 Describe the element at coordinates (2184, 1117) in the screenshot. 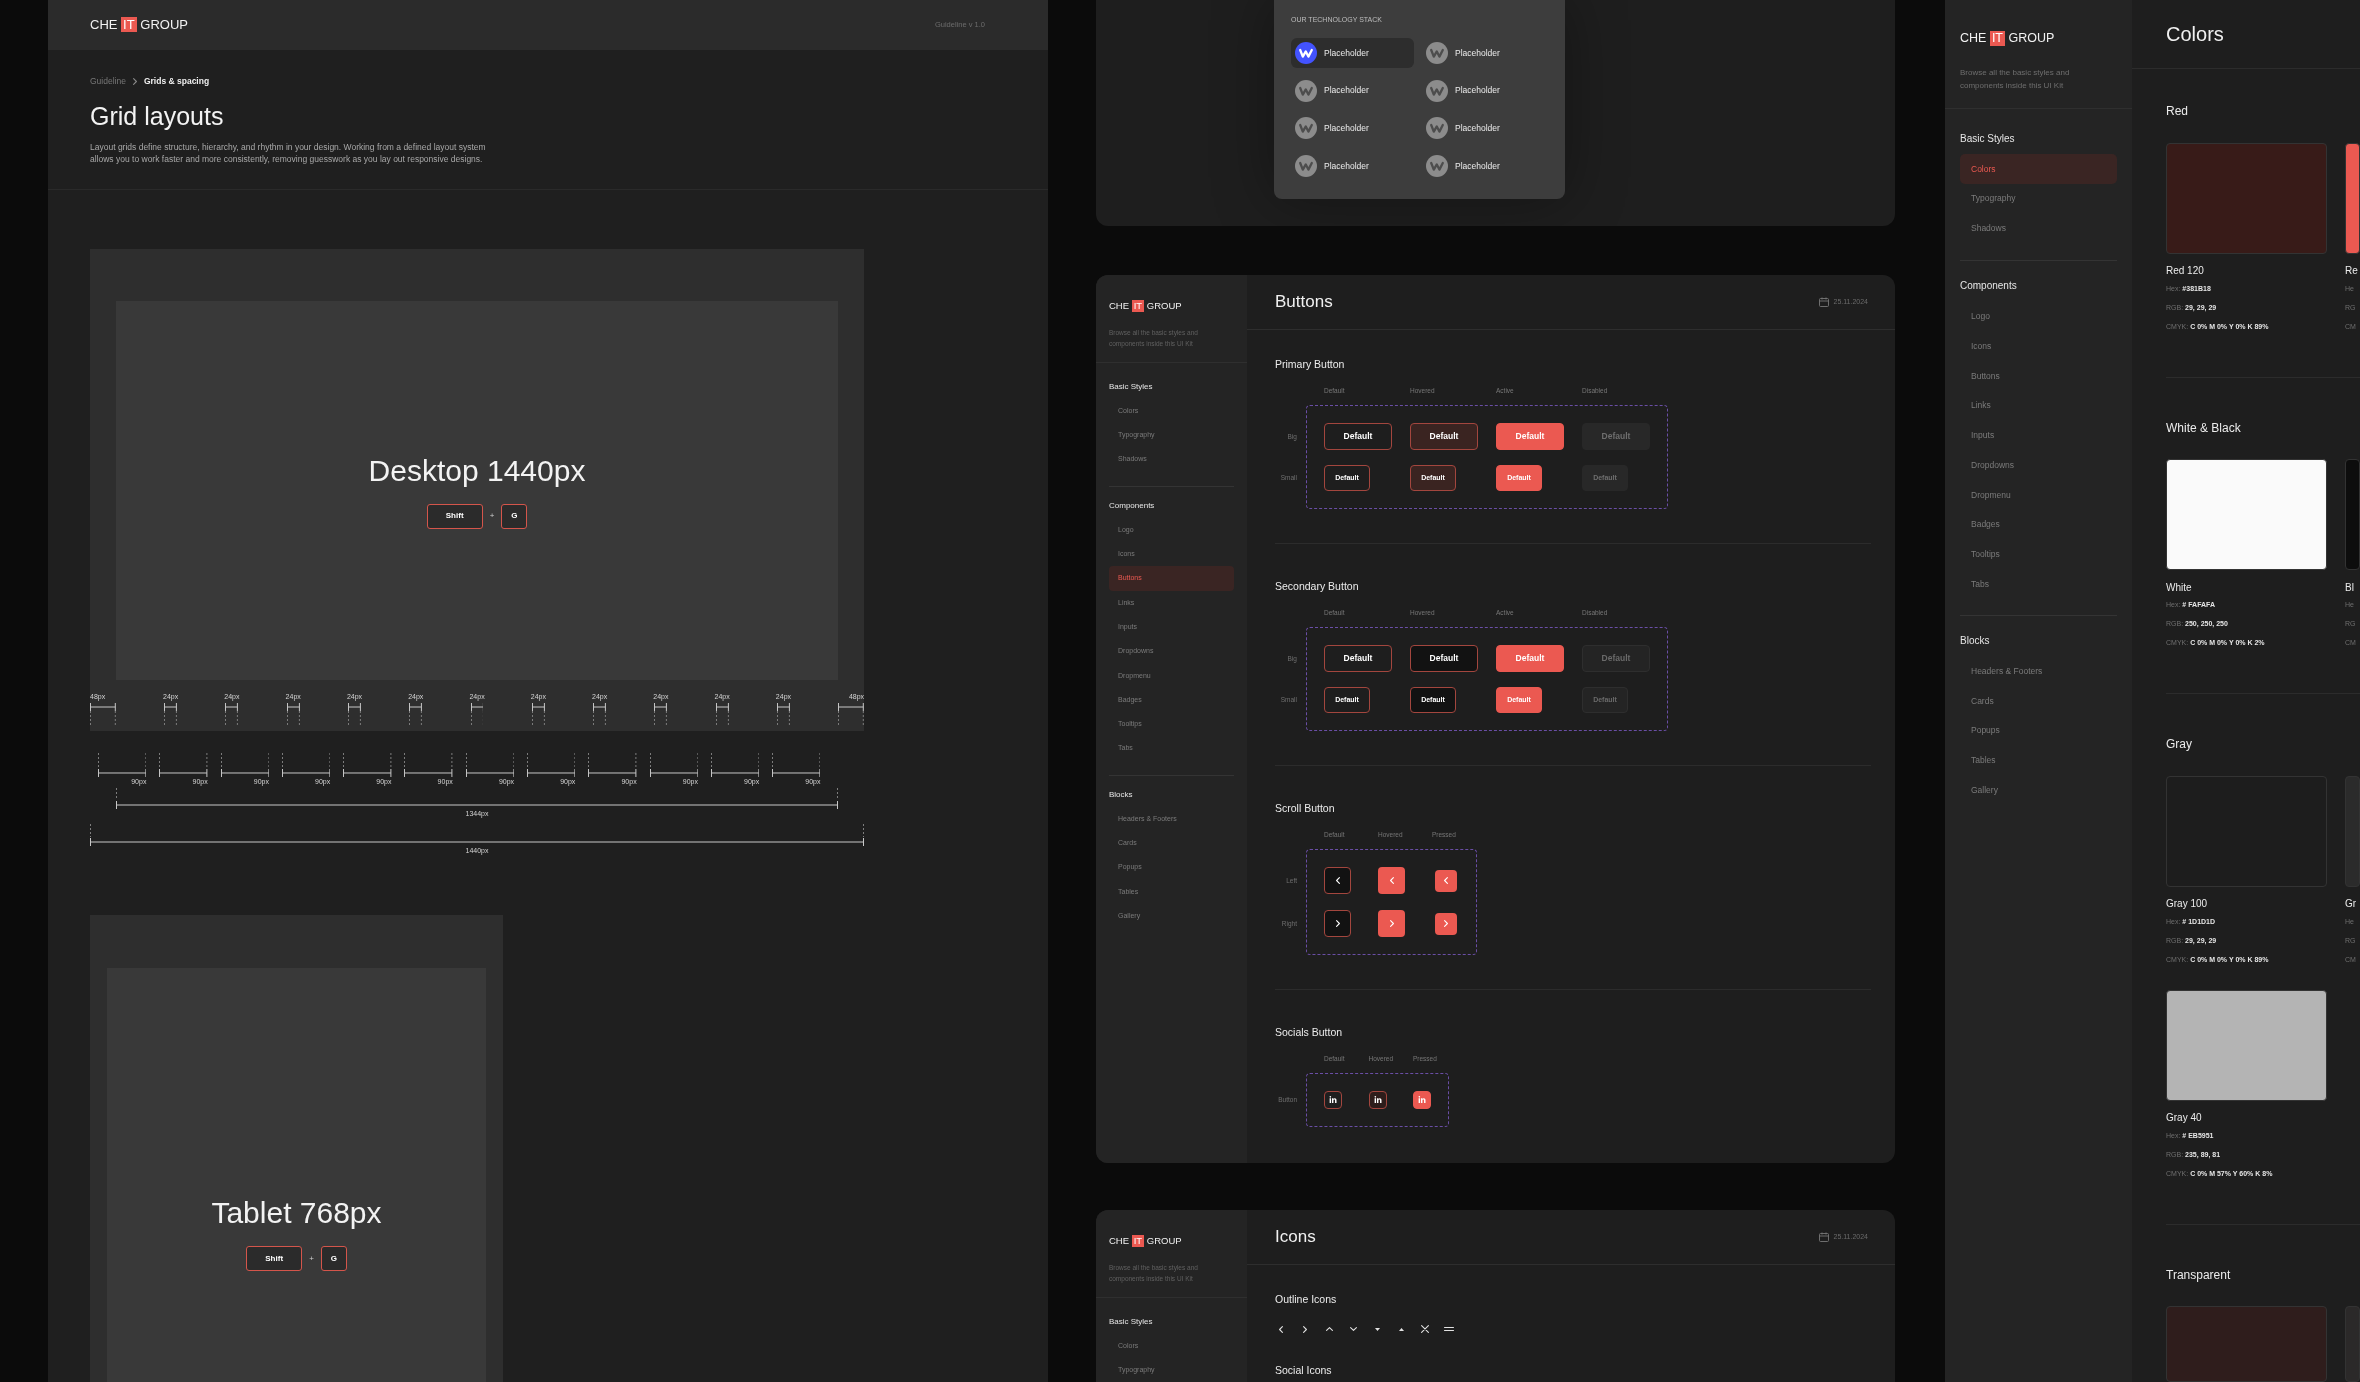

I see `color-name: Gray 40` at that location.